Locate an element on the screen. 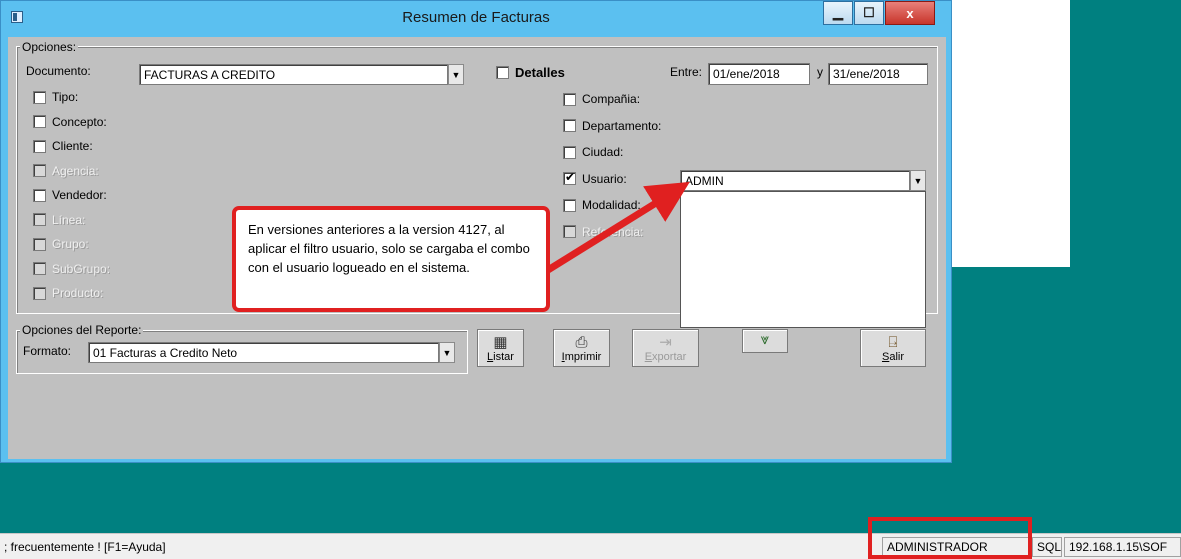 Image resolution: width=1181 pixels, height=559 pixels. filter-label: Cliente: is located at coordinates (72, 146).